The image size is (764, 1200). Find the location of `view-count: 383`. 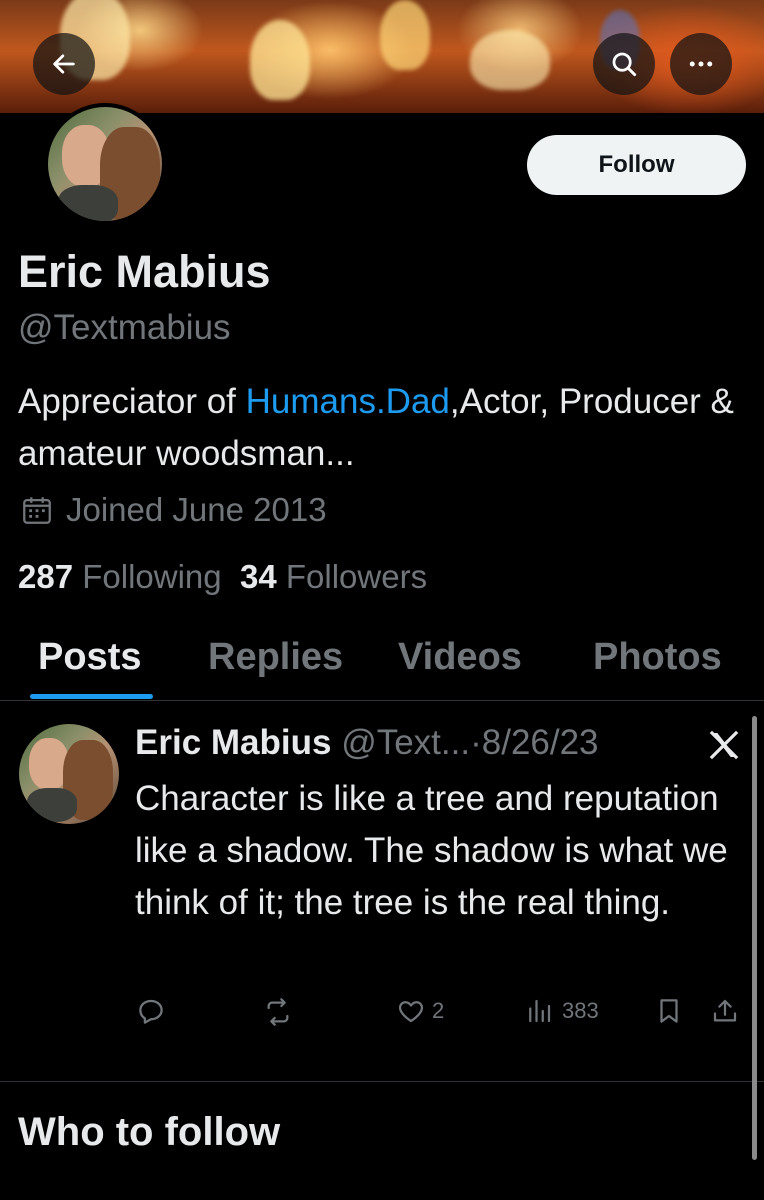

view-count: 383 is located at coordinates (580, 1010).